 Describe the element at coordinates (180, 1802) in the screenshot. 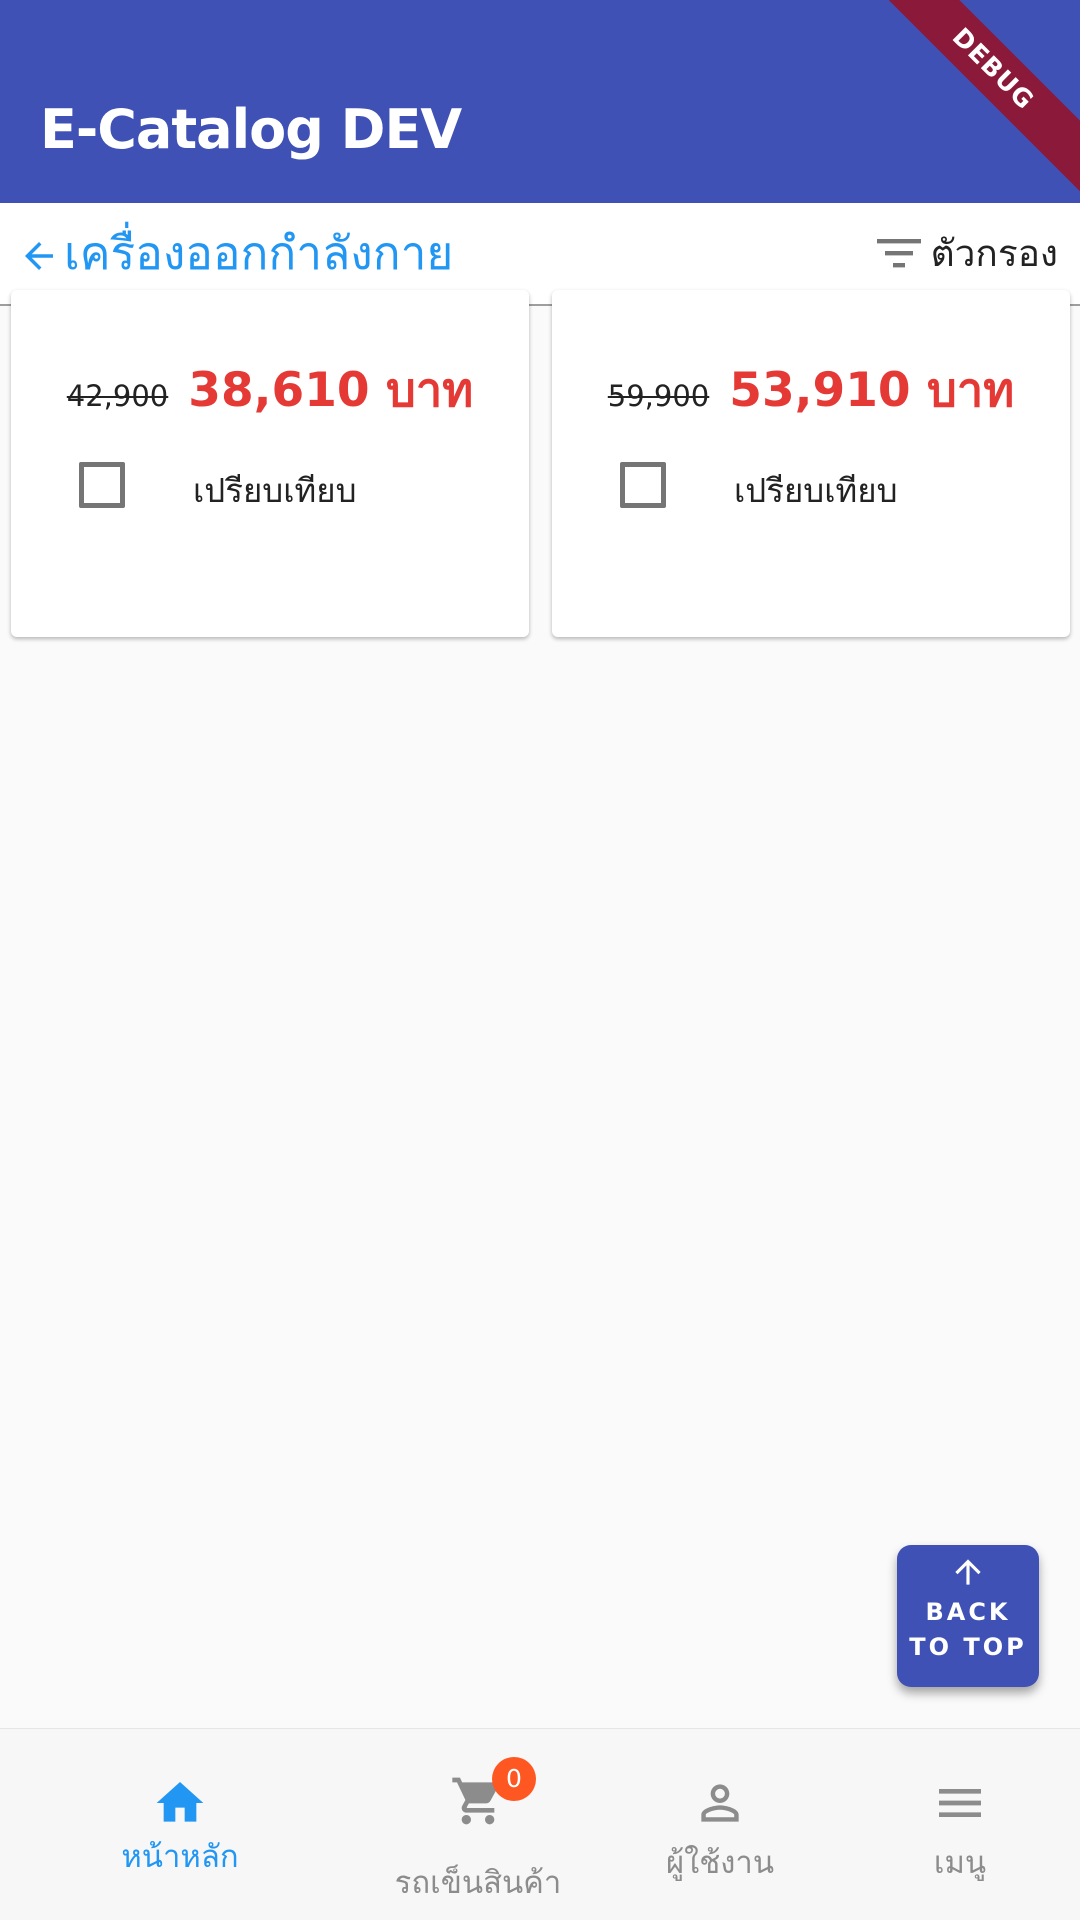

I see `home-icon` at that location.